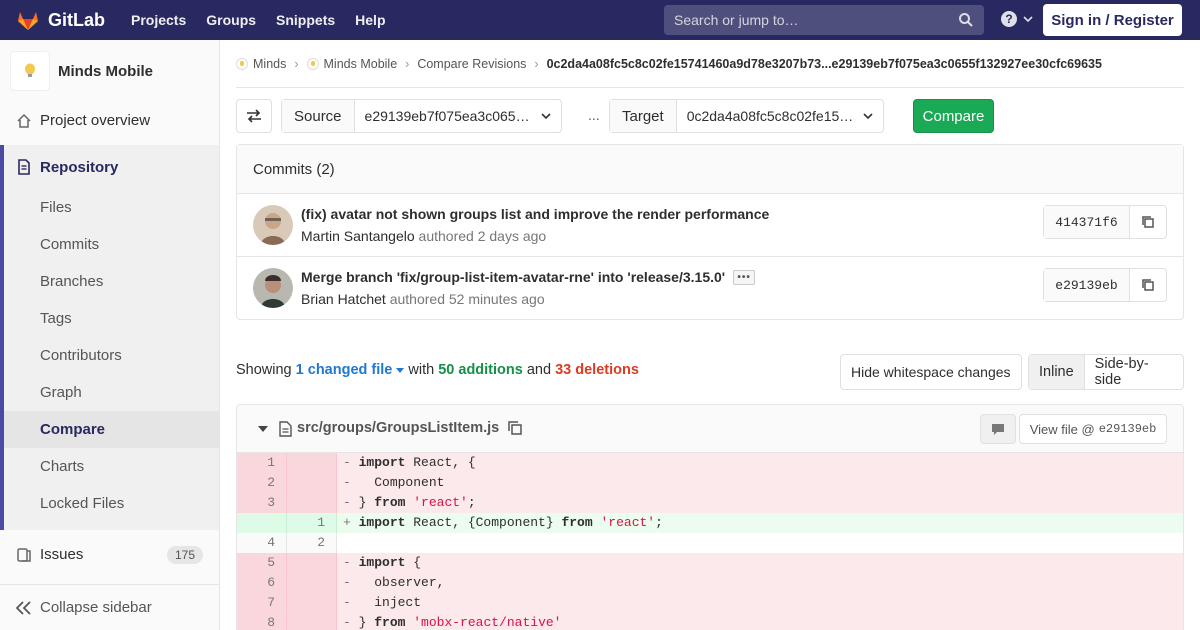  I want to click on sidebar-item-compare: Compare, so click(111, 429).